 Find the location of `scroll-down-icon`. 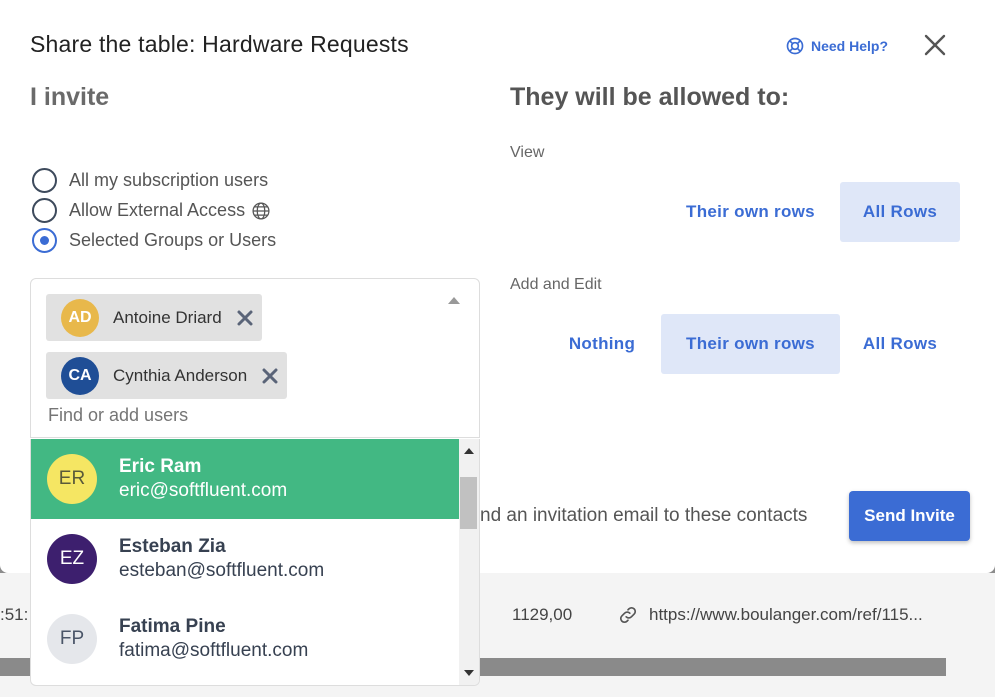

scroll-down-icon is located at coordinates (469, 673).